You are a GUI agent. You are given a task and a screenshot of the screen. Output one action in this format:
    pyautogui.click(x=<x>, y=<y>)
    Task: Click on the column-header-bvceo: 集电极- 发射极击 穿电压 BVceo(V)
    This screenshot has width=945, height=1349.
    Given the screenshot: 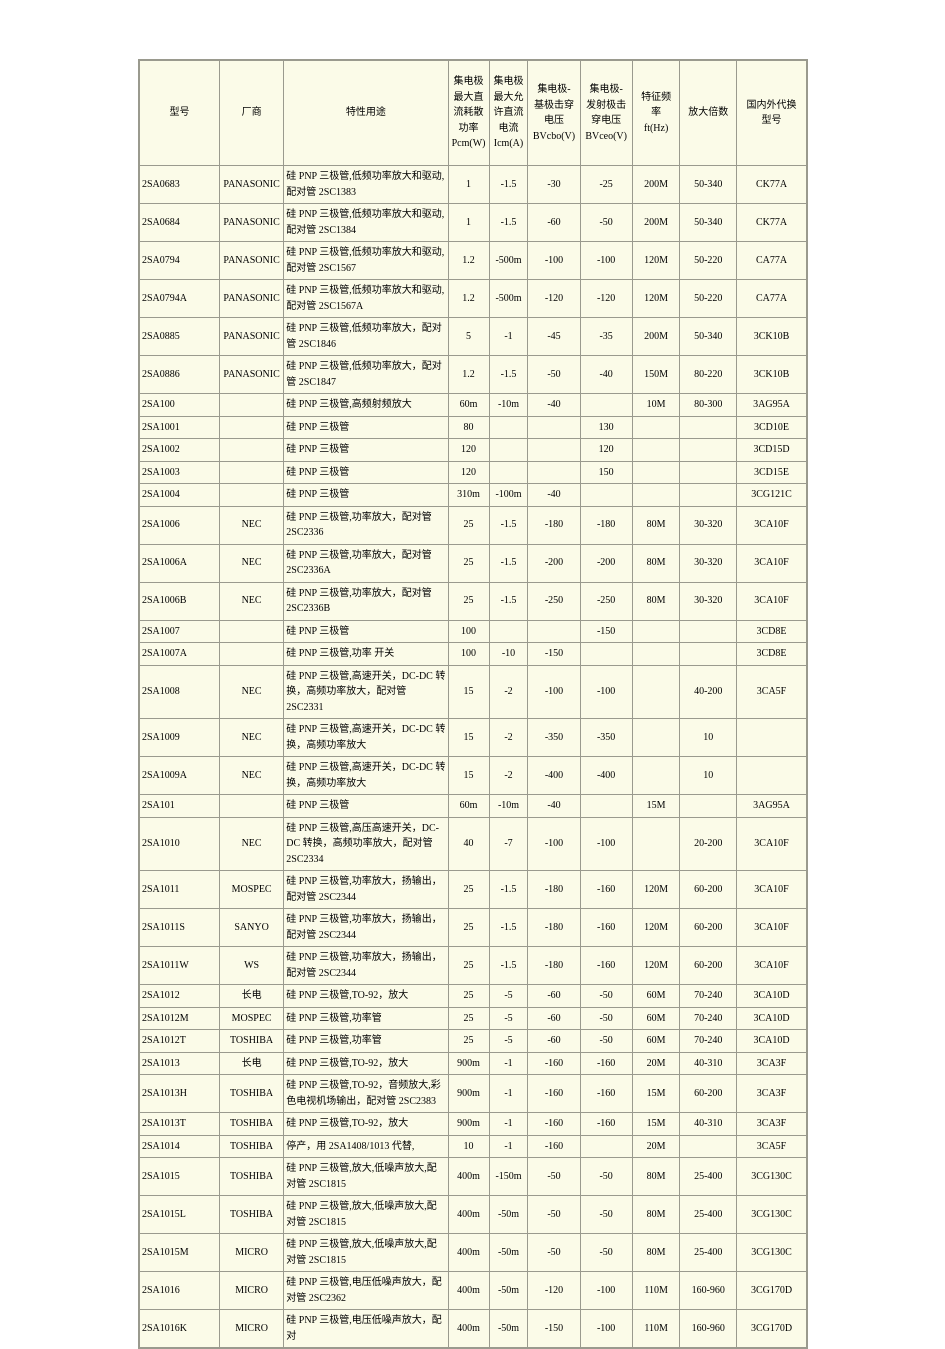 What is the action you would take?
    pyautogui.click(x=606, y=113)
    